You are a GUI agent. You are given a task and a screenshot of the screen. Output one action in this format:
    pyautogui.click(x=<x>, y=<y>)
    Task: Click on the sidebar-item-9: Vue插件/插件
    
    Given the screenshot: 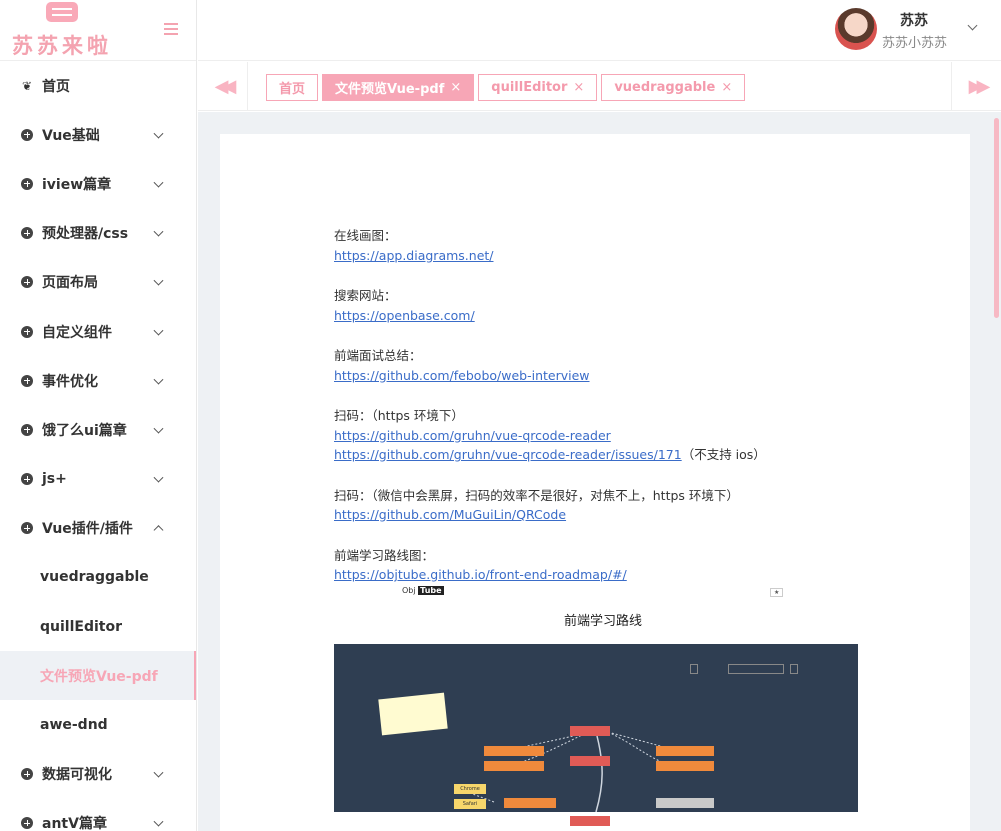 What is the action you would take?
    pyautogui.click(x=98, y=528)
    